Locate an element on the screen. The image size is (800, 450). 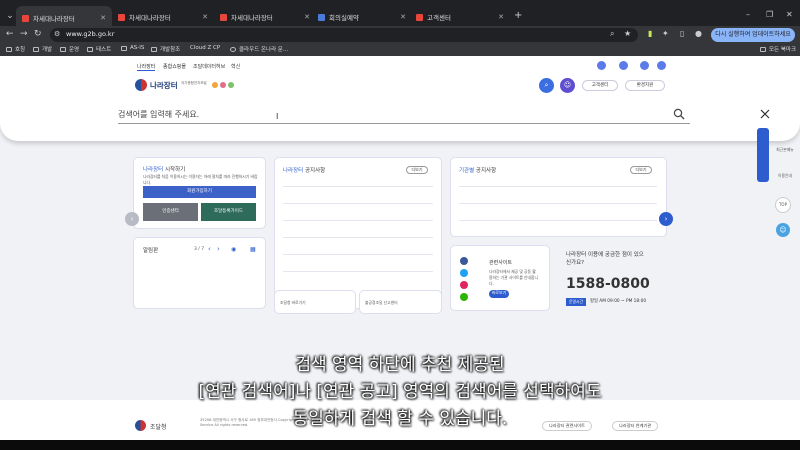
menu-innovation: 혁신 is located at coordinates (235, 66).